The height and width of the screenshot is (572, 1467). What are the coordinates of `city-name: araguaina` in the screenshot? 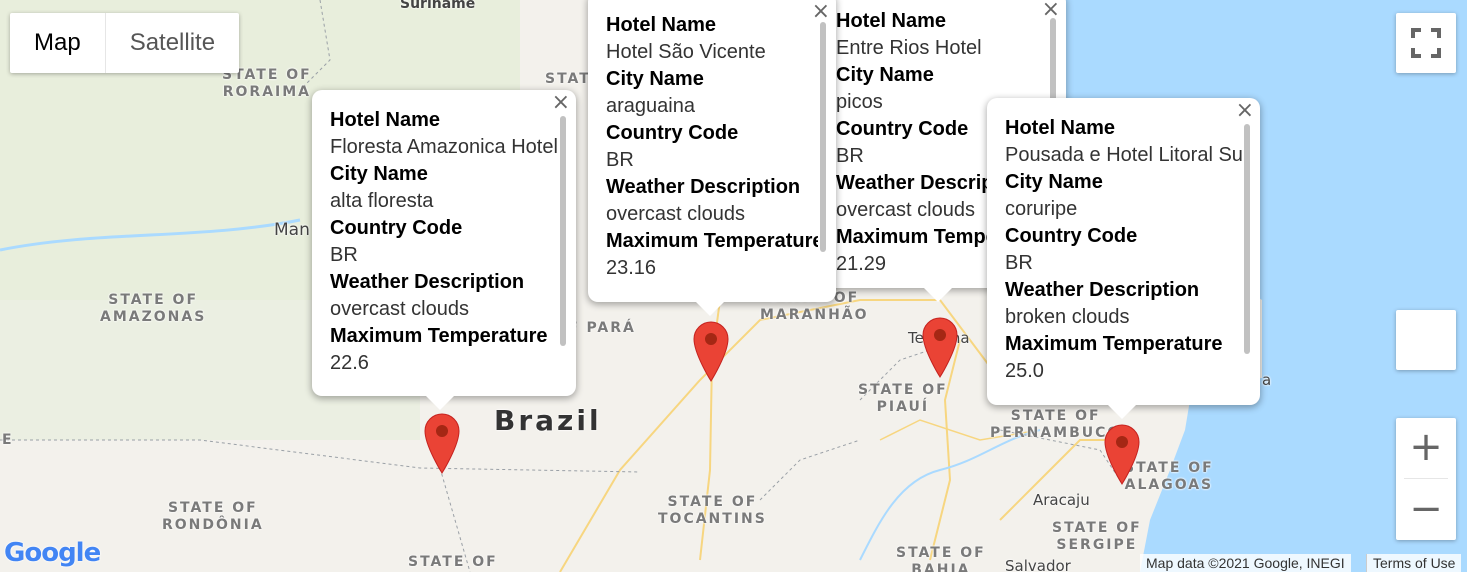 It's located at (650, 106).